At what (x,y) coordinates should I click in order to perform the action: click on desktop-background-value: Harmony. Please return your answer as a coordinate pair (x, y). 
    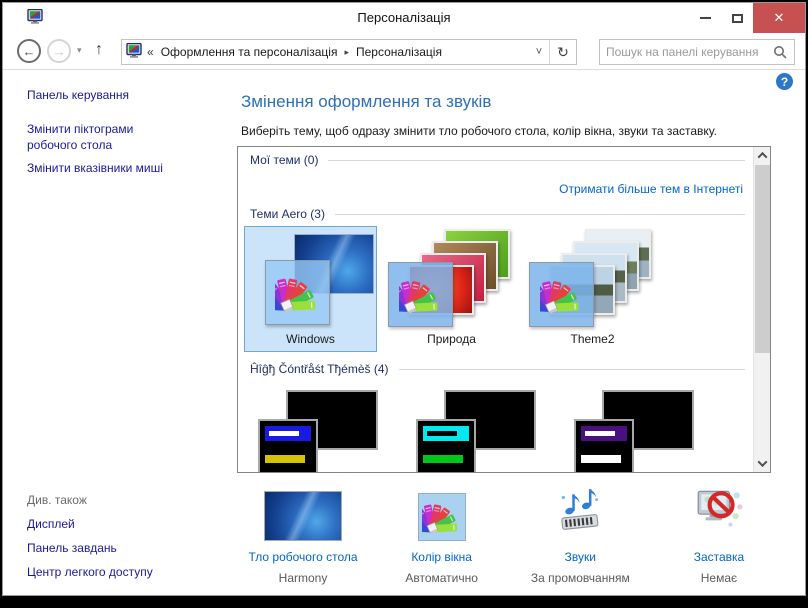
    Looking at the image, I should click on (303, 578).